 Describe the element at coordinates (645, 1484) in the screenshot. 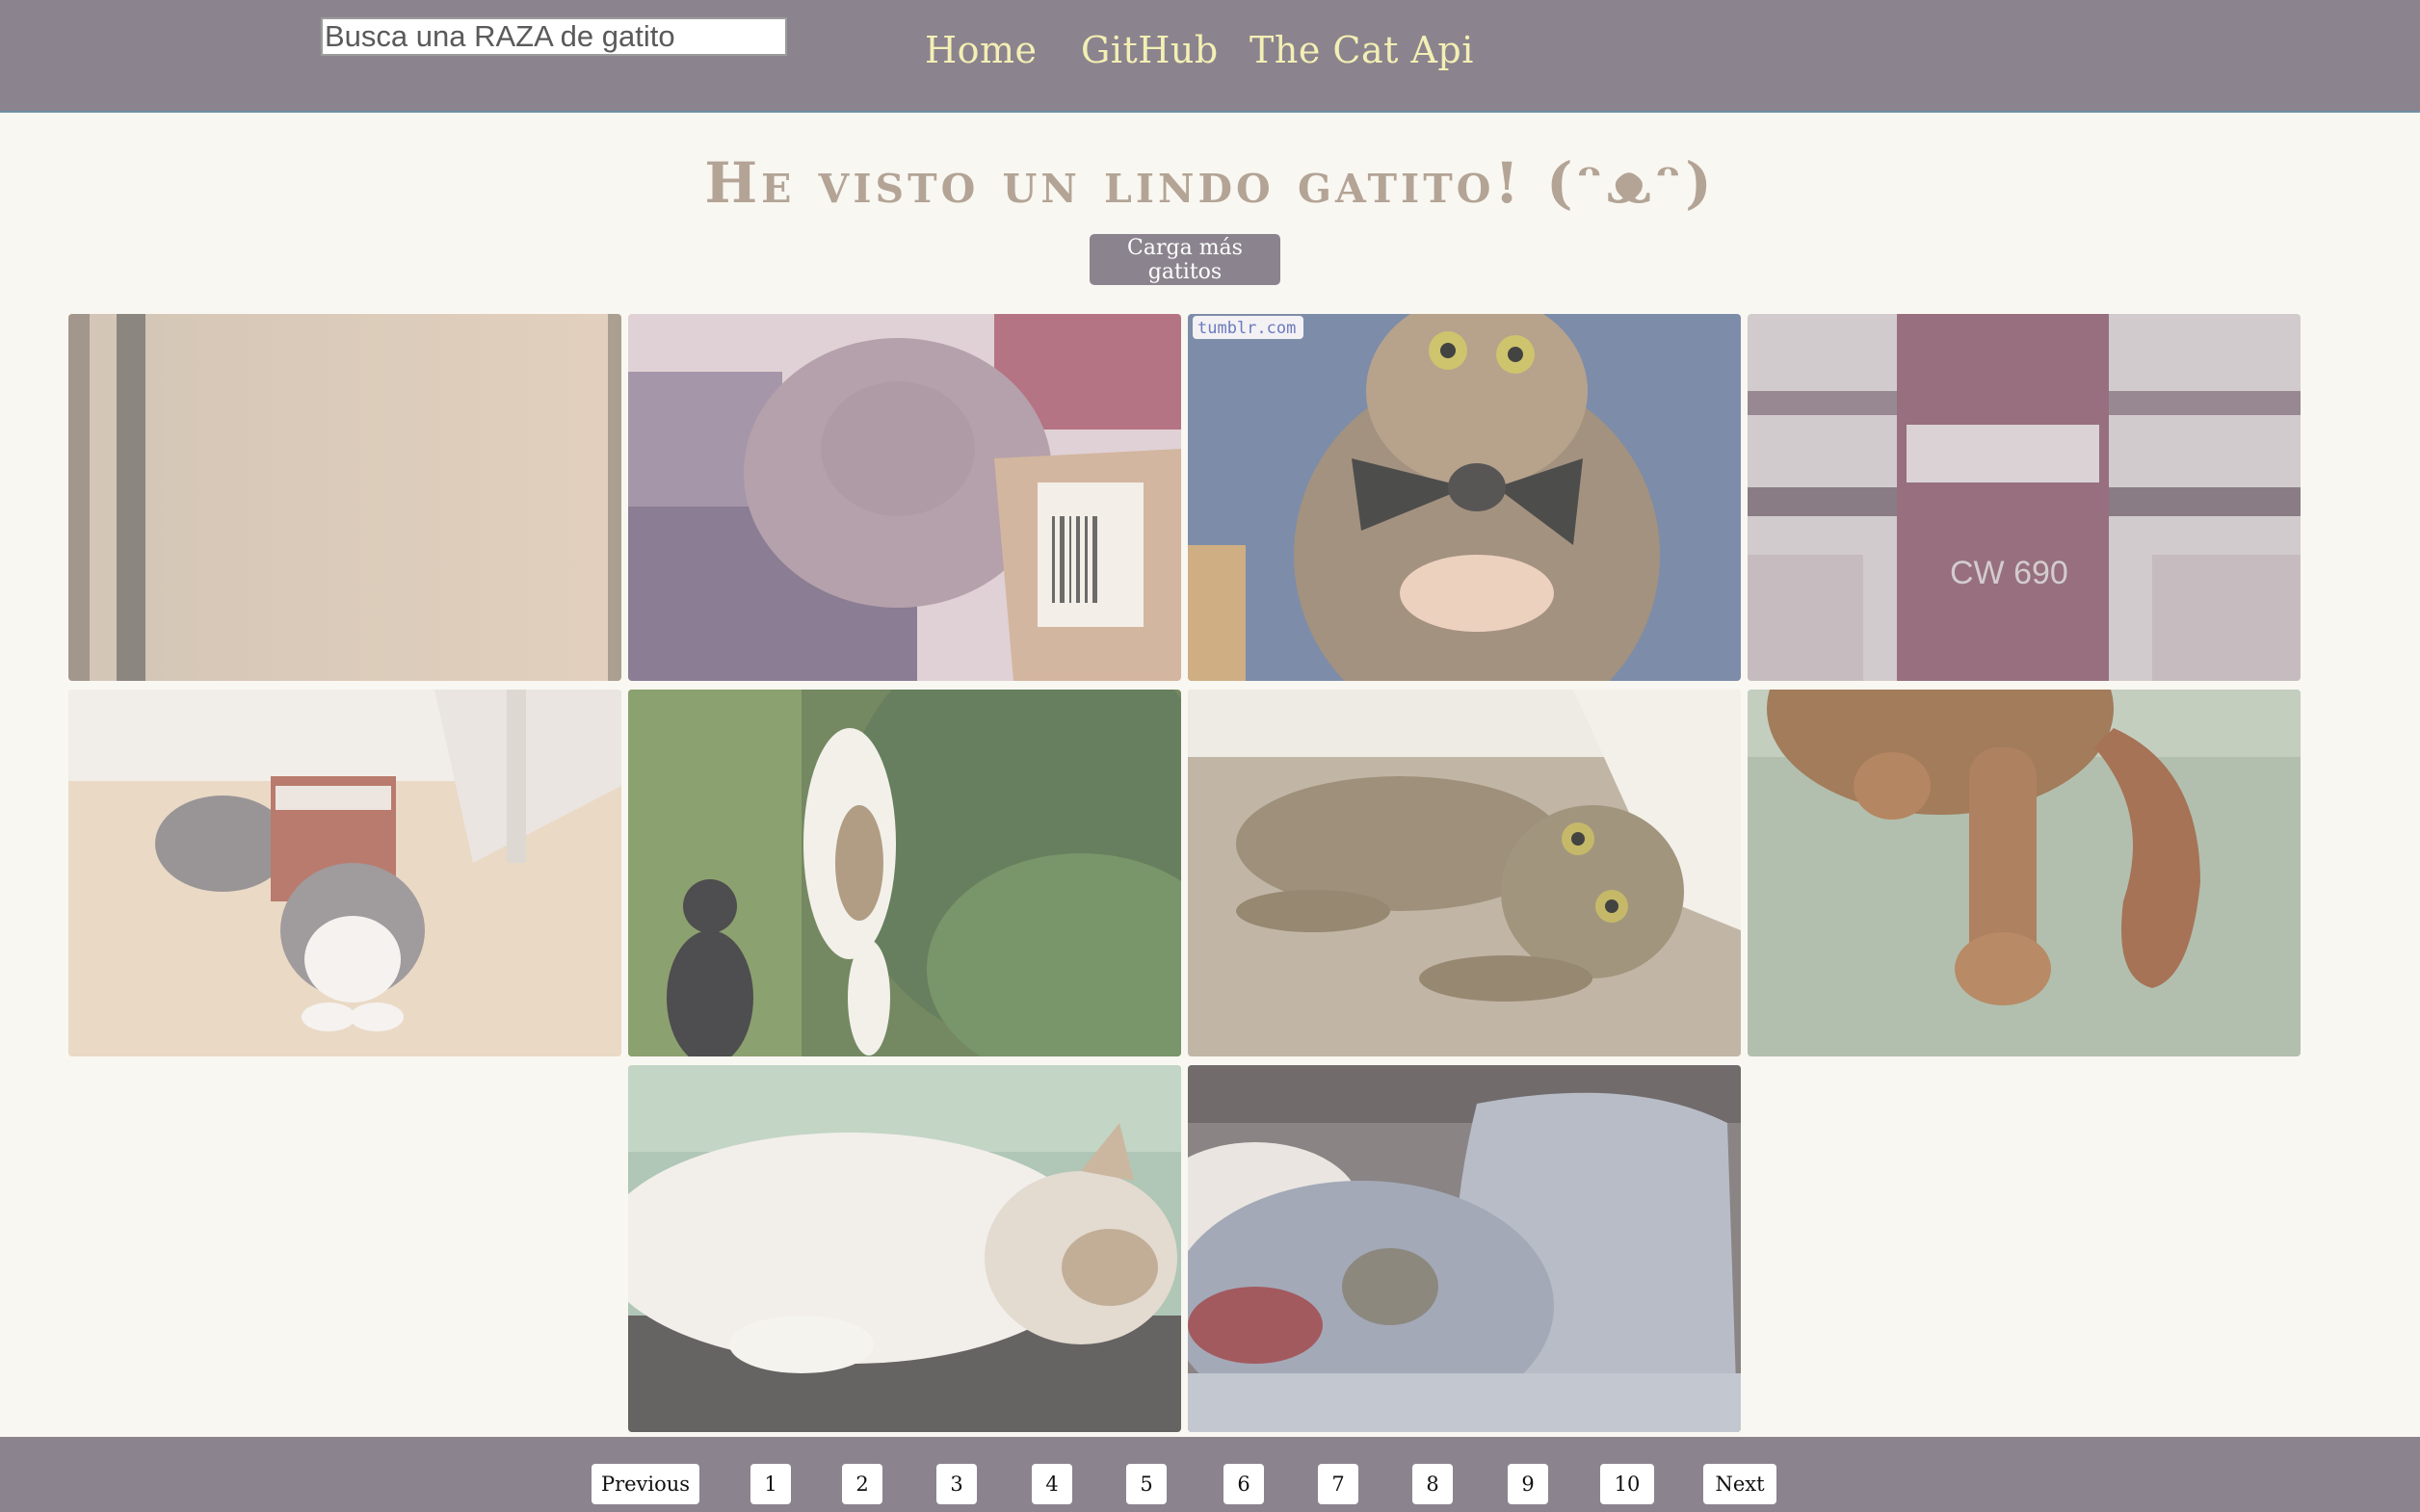

I see `previous-page-button: Previous` at that location.